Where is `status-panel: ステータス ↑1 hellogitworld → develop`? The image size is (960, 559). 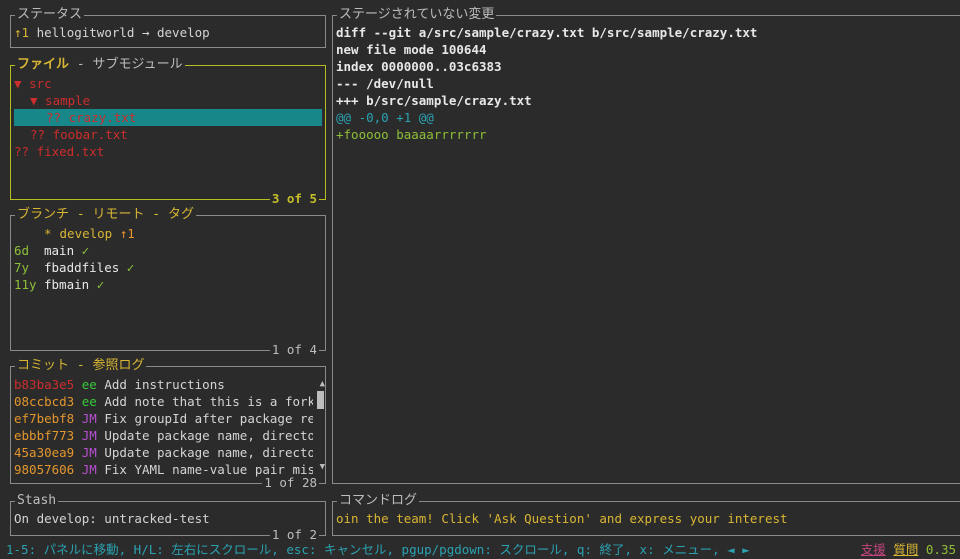 status-panel: ステータス ↑1 hellogitworld → develop is located at coordinates (168, 27).